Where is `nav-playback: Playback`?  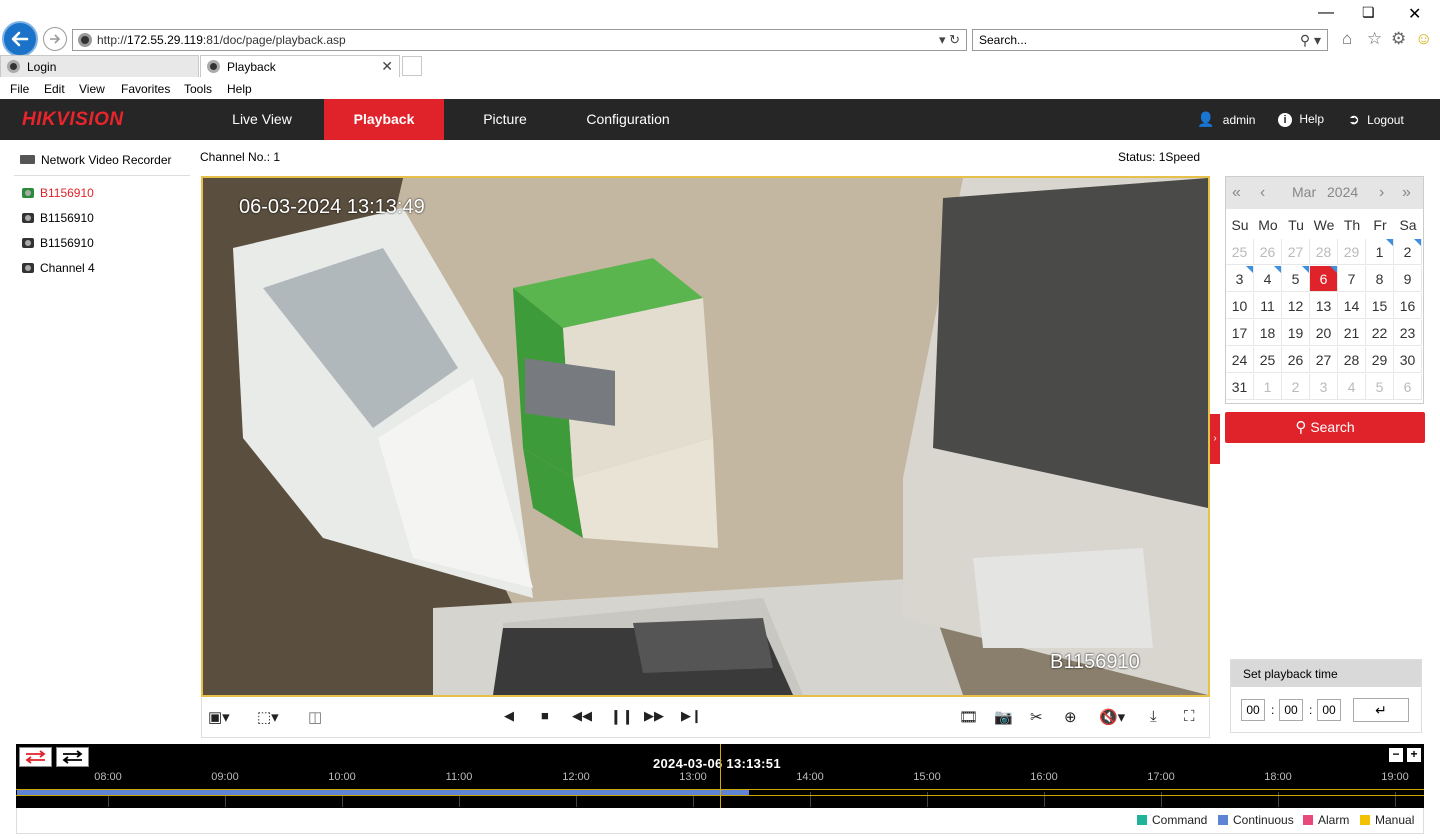
nav-playback: Playback is located at coordinates (384, 119).